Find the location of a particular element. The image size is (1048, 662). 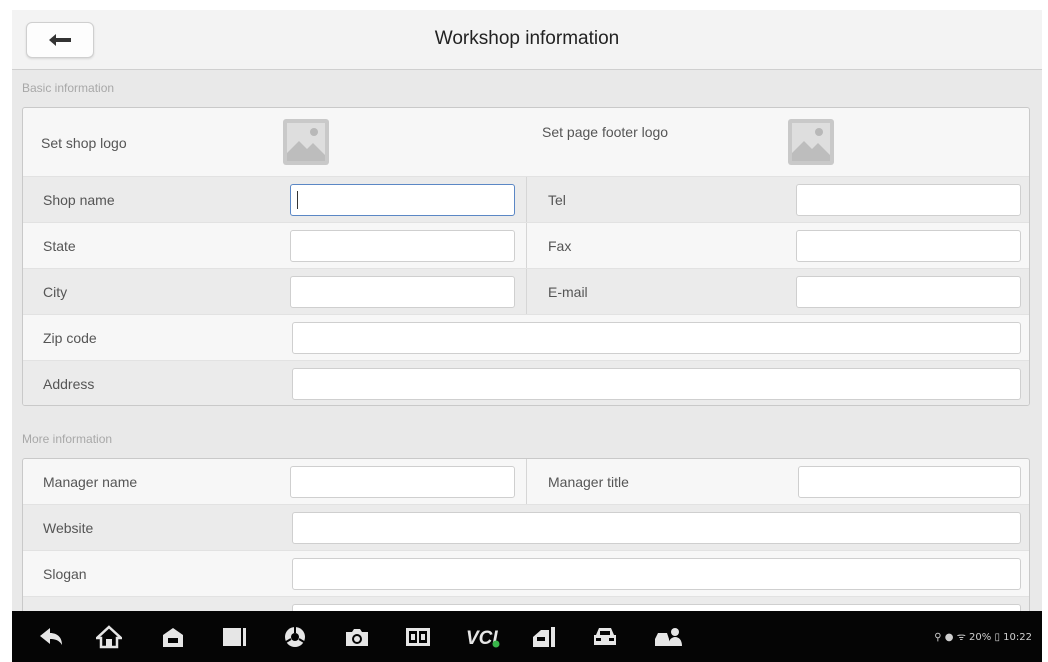

status-area: ⚲ ● ᯤ 20% ▯ 10:22 is located at coordinates (983, 636).